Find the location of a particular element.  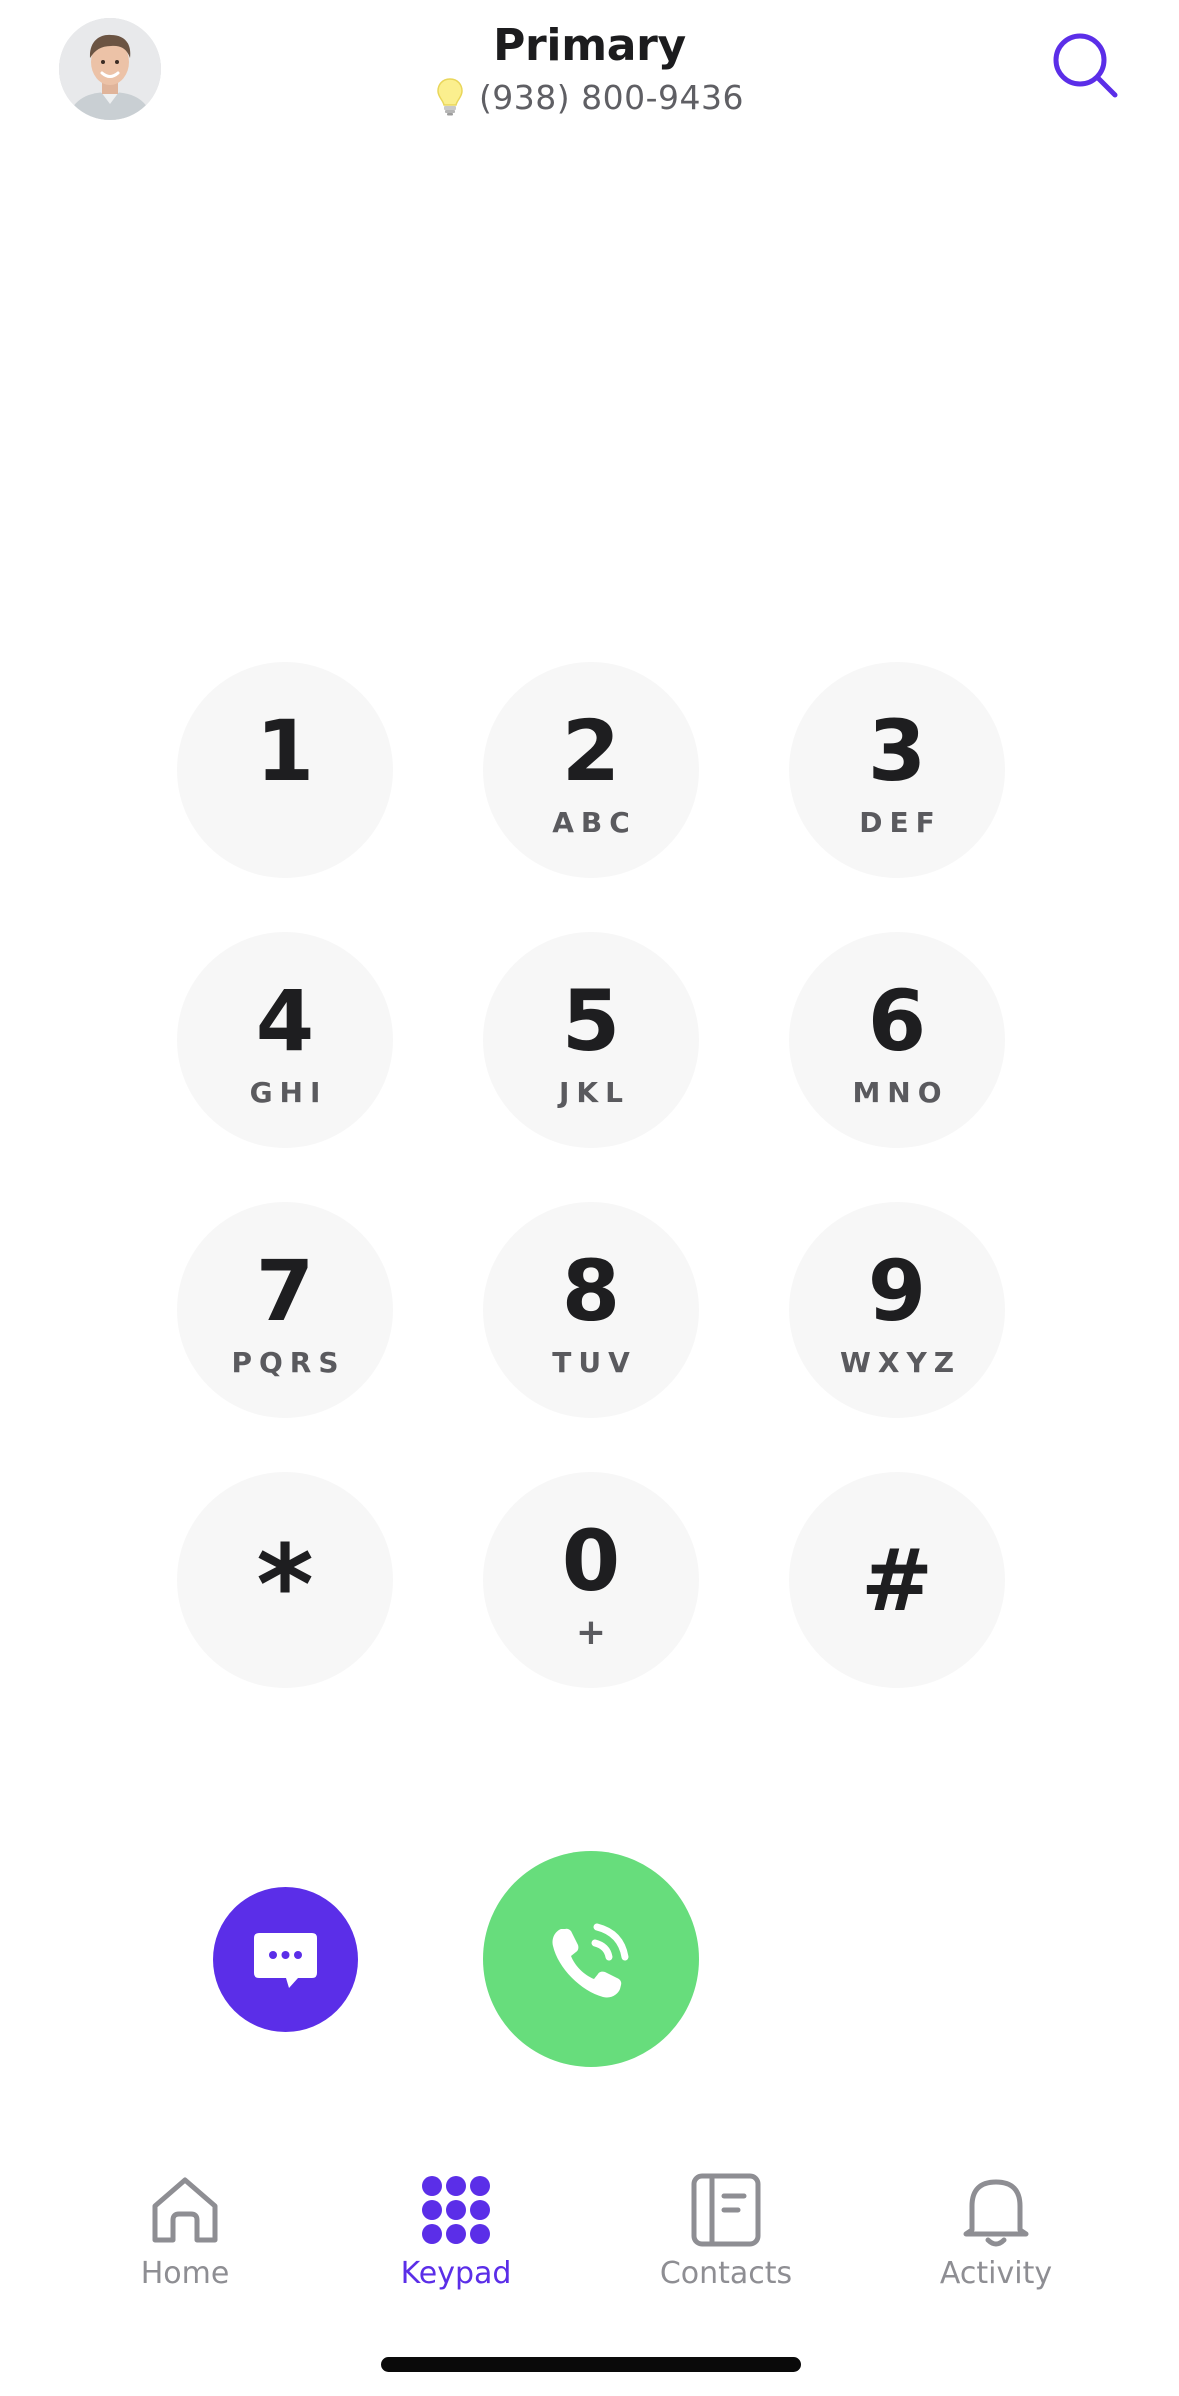

key-letters: WXYZ is located at coordinates (900, 1362).